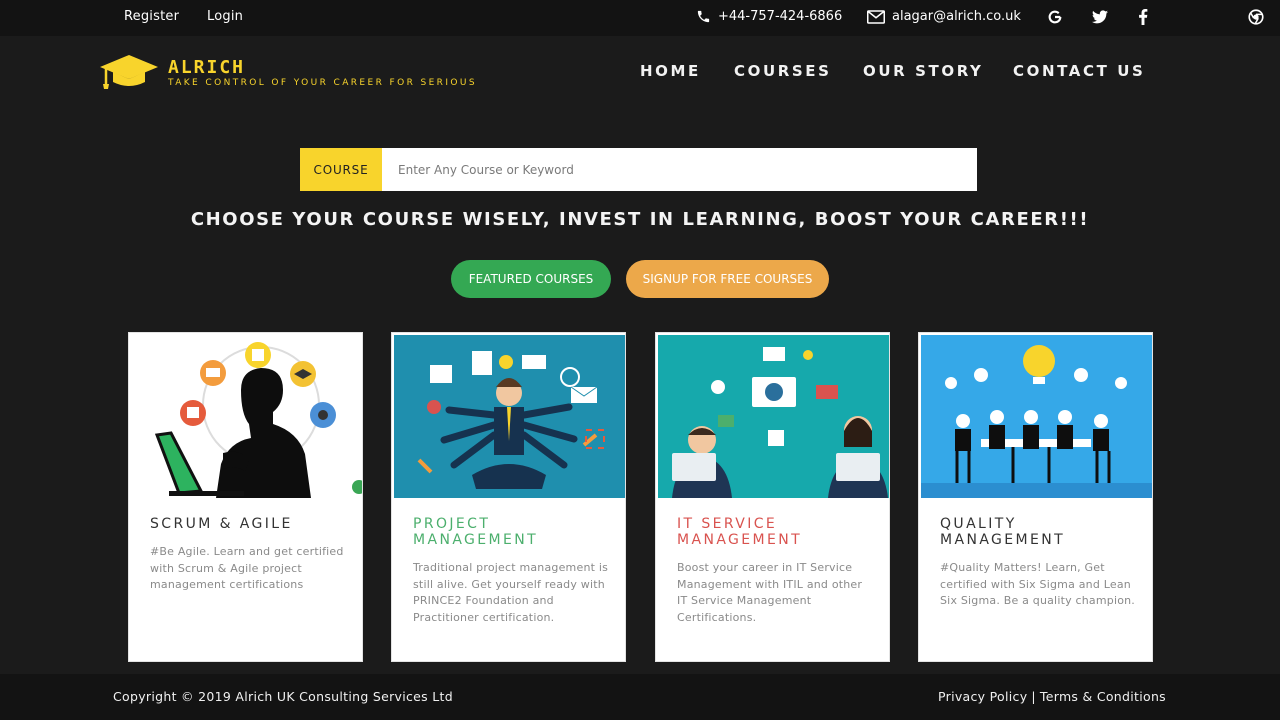  I want to click on chrome-extension-icon, so click(1256, 17).